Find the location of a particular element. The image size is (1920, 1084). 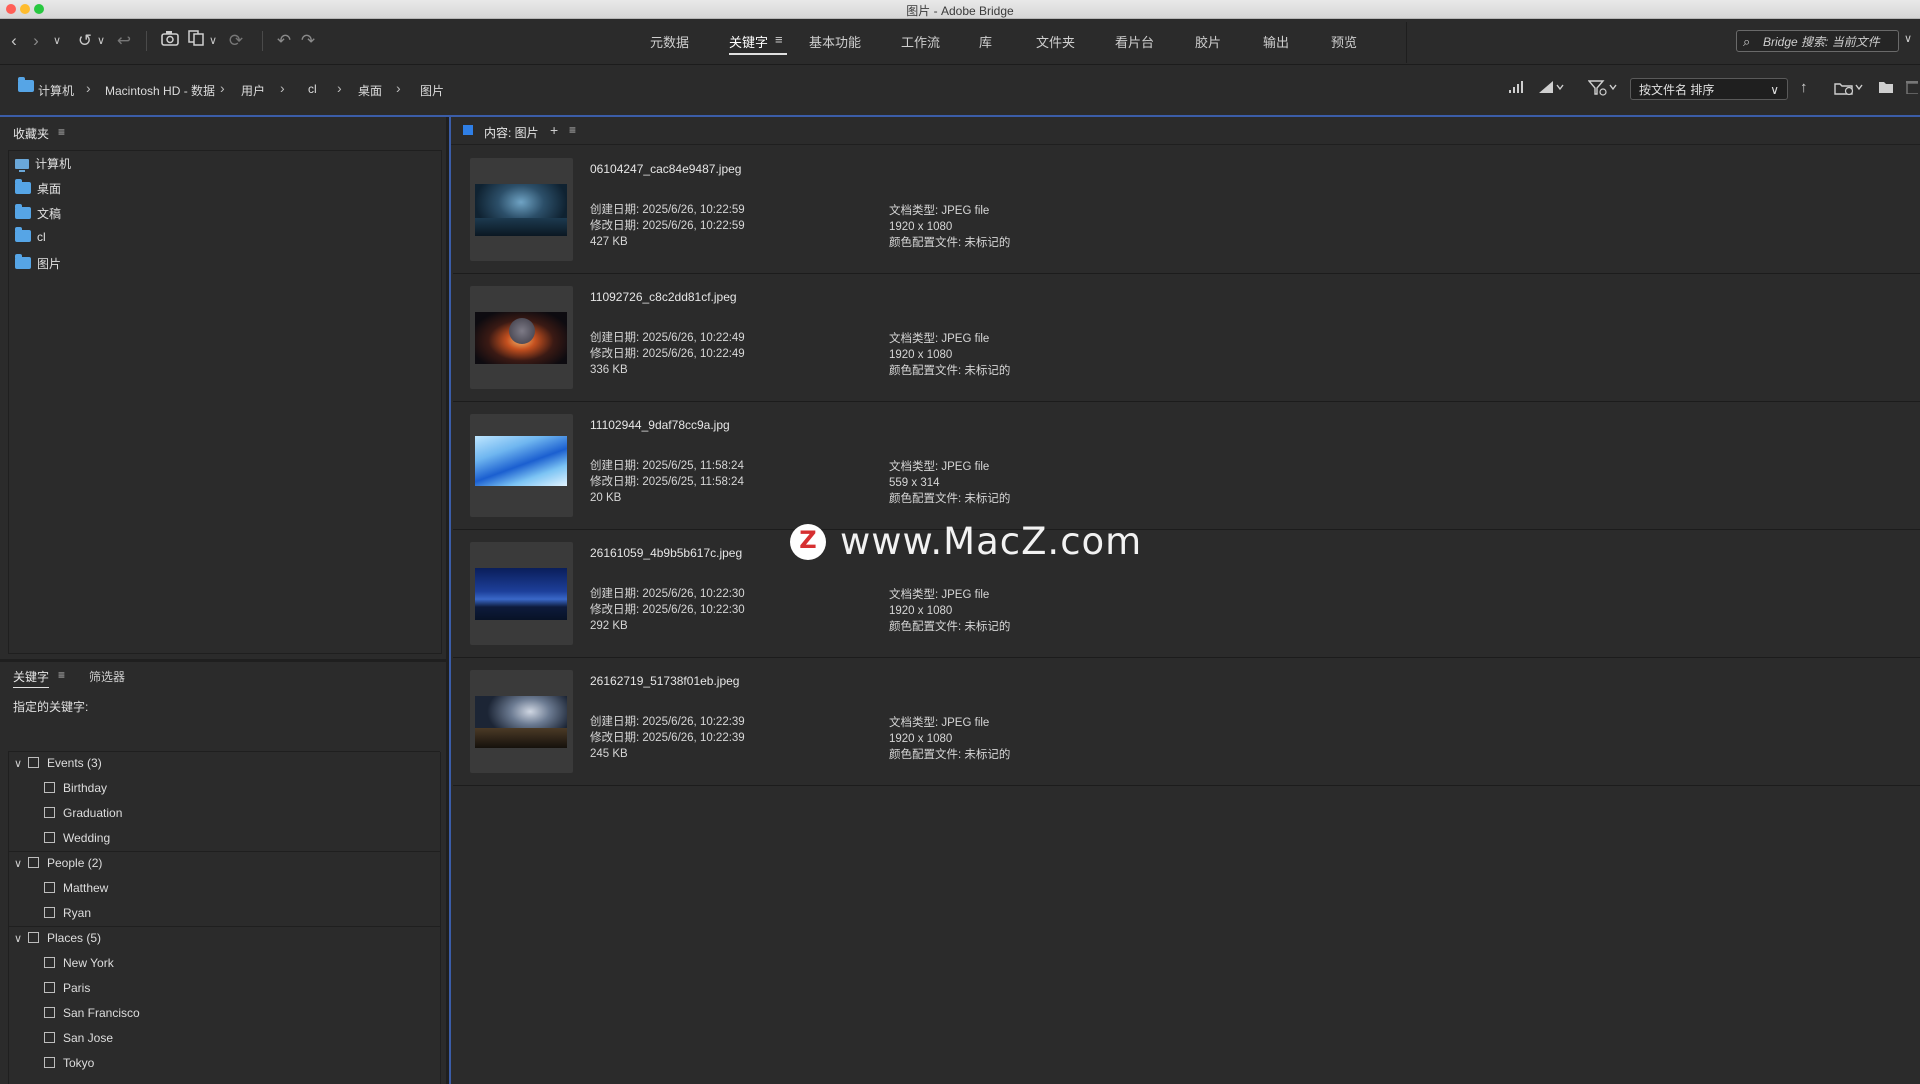

favorites-panel-menu-icon: ≡ is located at coordinates (61, 132).